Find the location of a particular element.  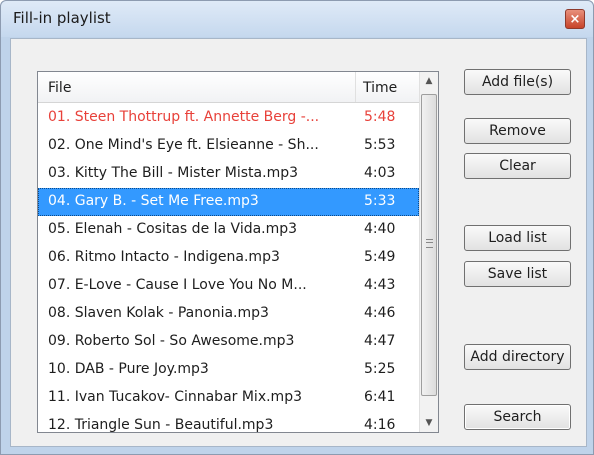

time-cell: 4:47 is located at coordinates (380, 341).